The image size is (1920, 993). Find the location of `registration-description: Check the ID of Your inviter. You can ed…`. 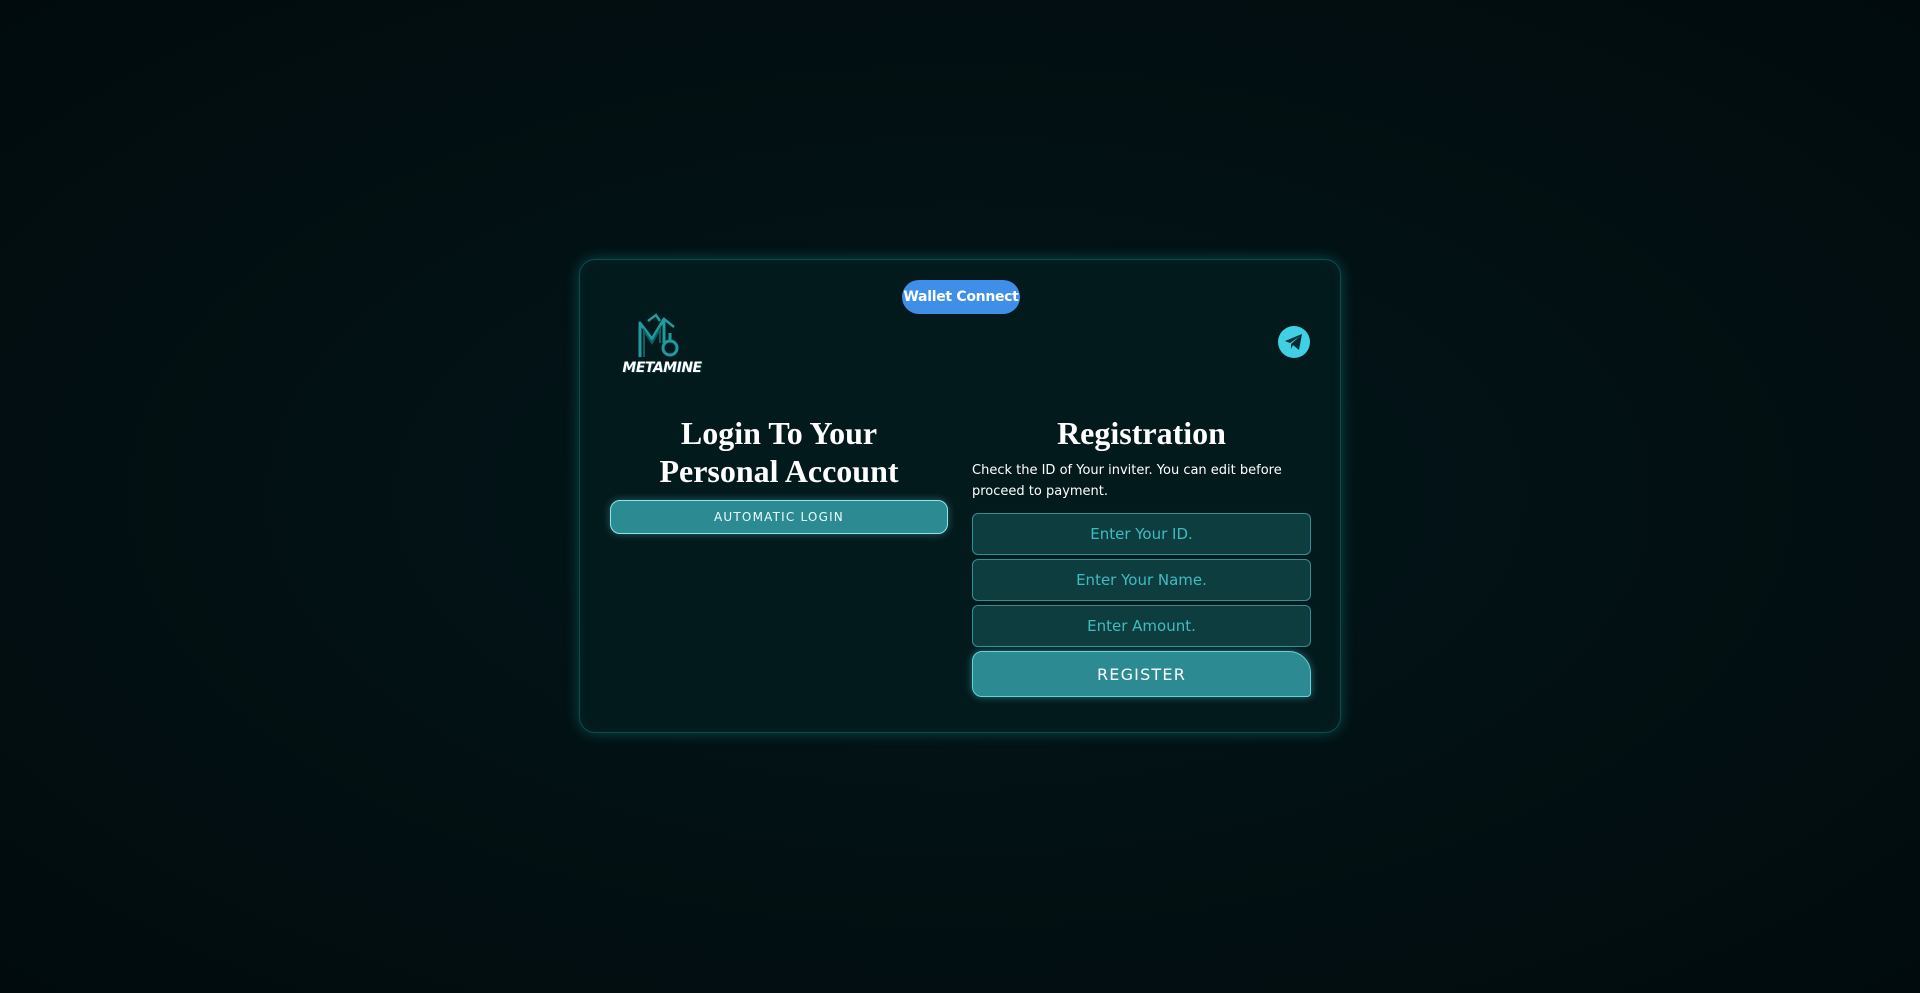

registration-description: Check the ID of Your inviter. You can ed… is located at coordinates (1127, 481).